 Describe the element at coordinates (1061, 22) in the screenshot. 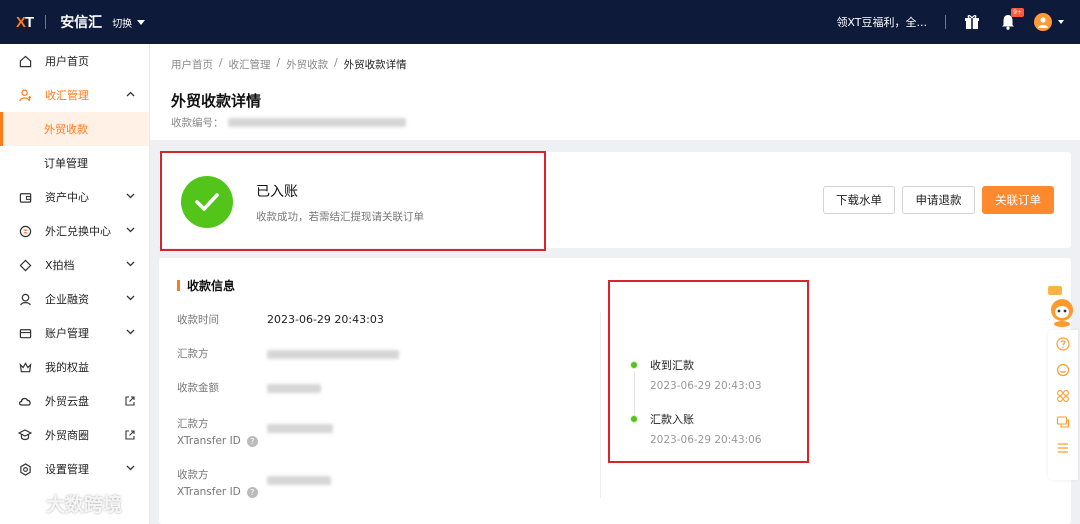

I see `avatar-caret-icon` at that location.